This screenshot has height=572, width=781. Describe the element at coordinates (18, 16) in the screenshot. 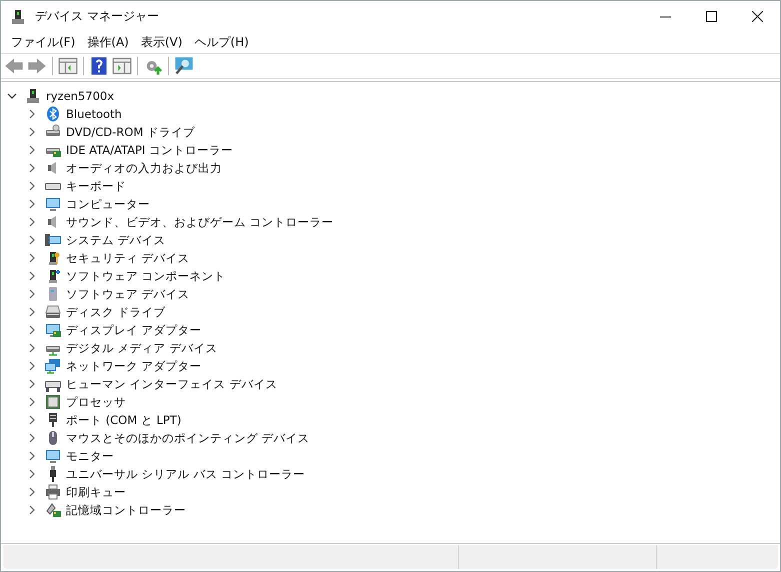

I see `app-icon` at that location.